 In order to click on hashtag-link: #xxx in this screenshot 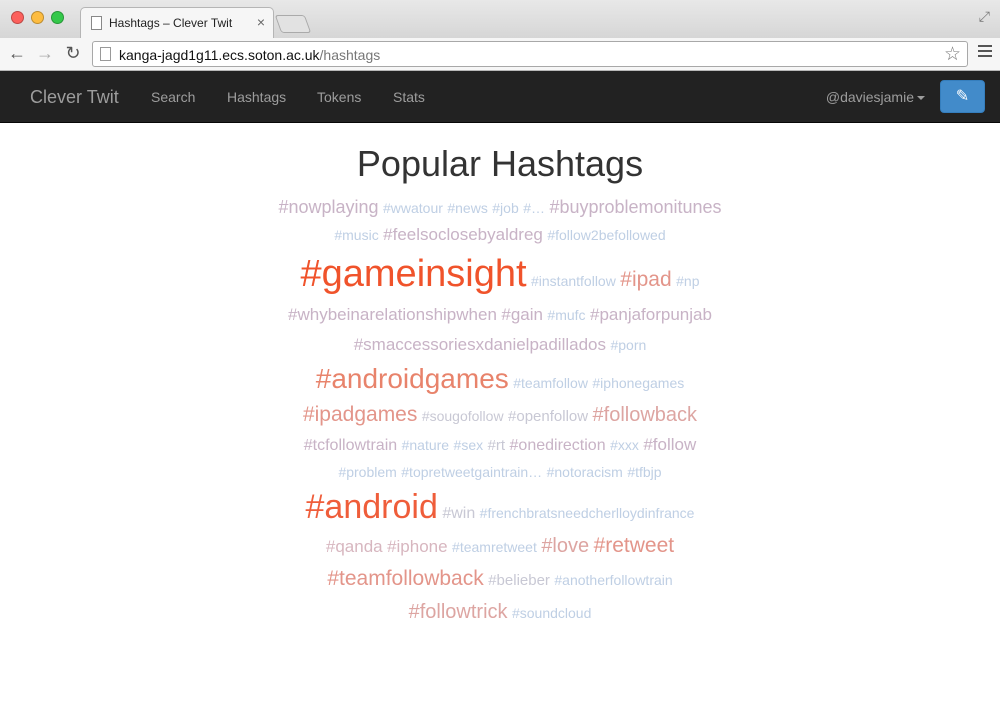, I will do `click(624, 445)`.